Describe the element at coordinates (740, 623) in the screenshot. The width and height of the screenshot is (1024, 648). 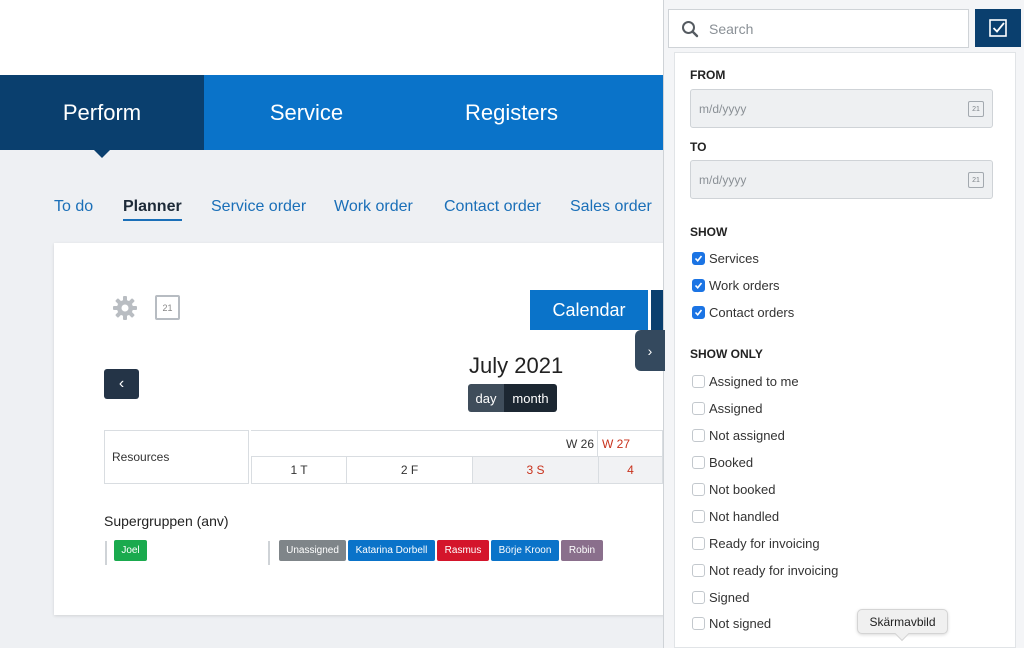
I see `checkbox-label: Not signed` at that location.